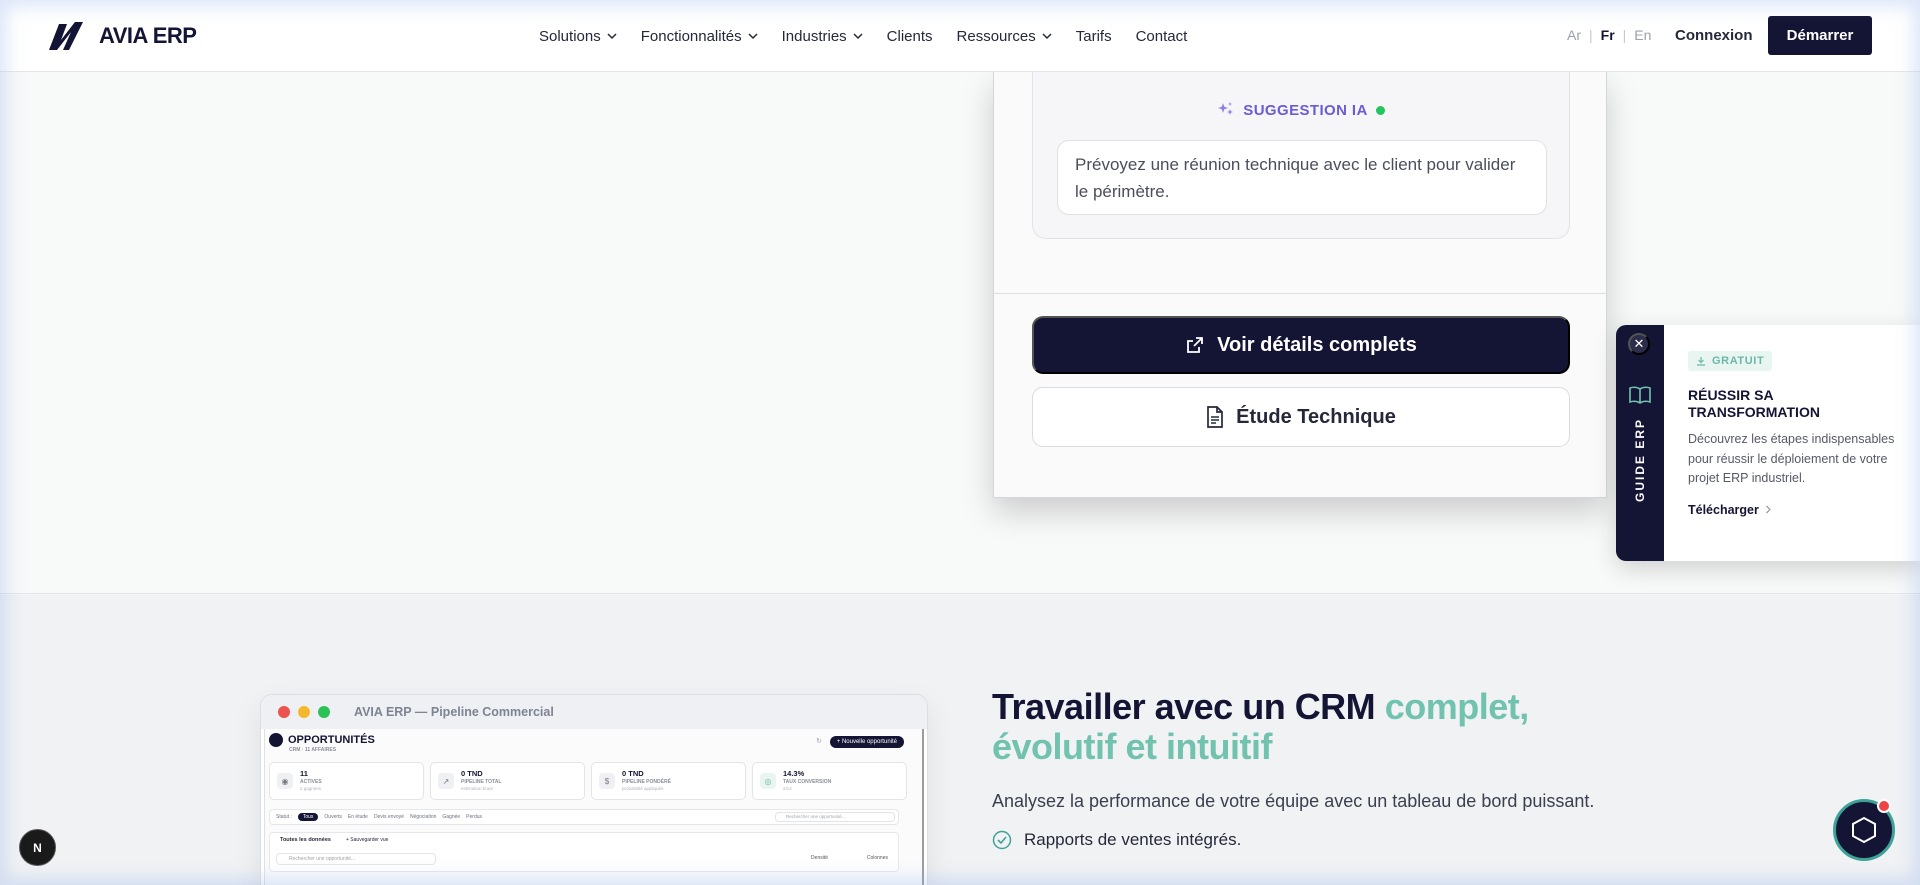 The width and height of the screenshot is (1920, 885). I want to click on window-maximize-dot, so click(324, 712).